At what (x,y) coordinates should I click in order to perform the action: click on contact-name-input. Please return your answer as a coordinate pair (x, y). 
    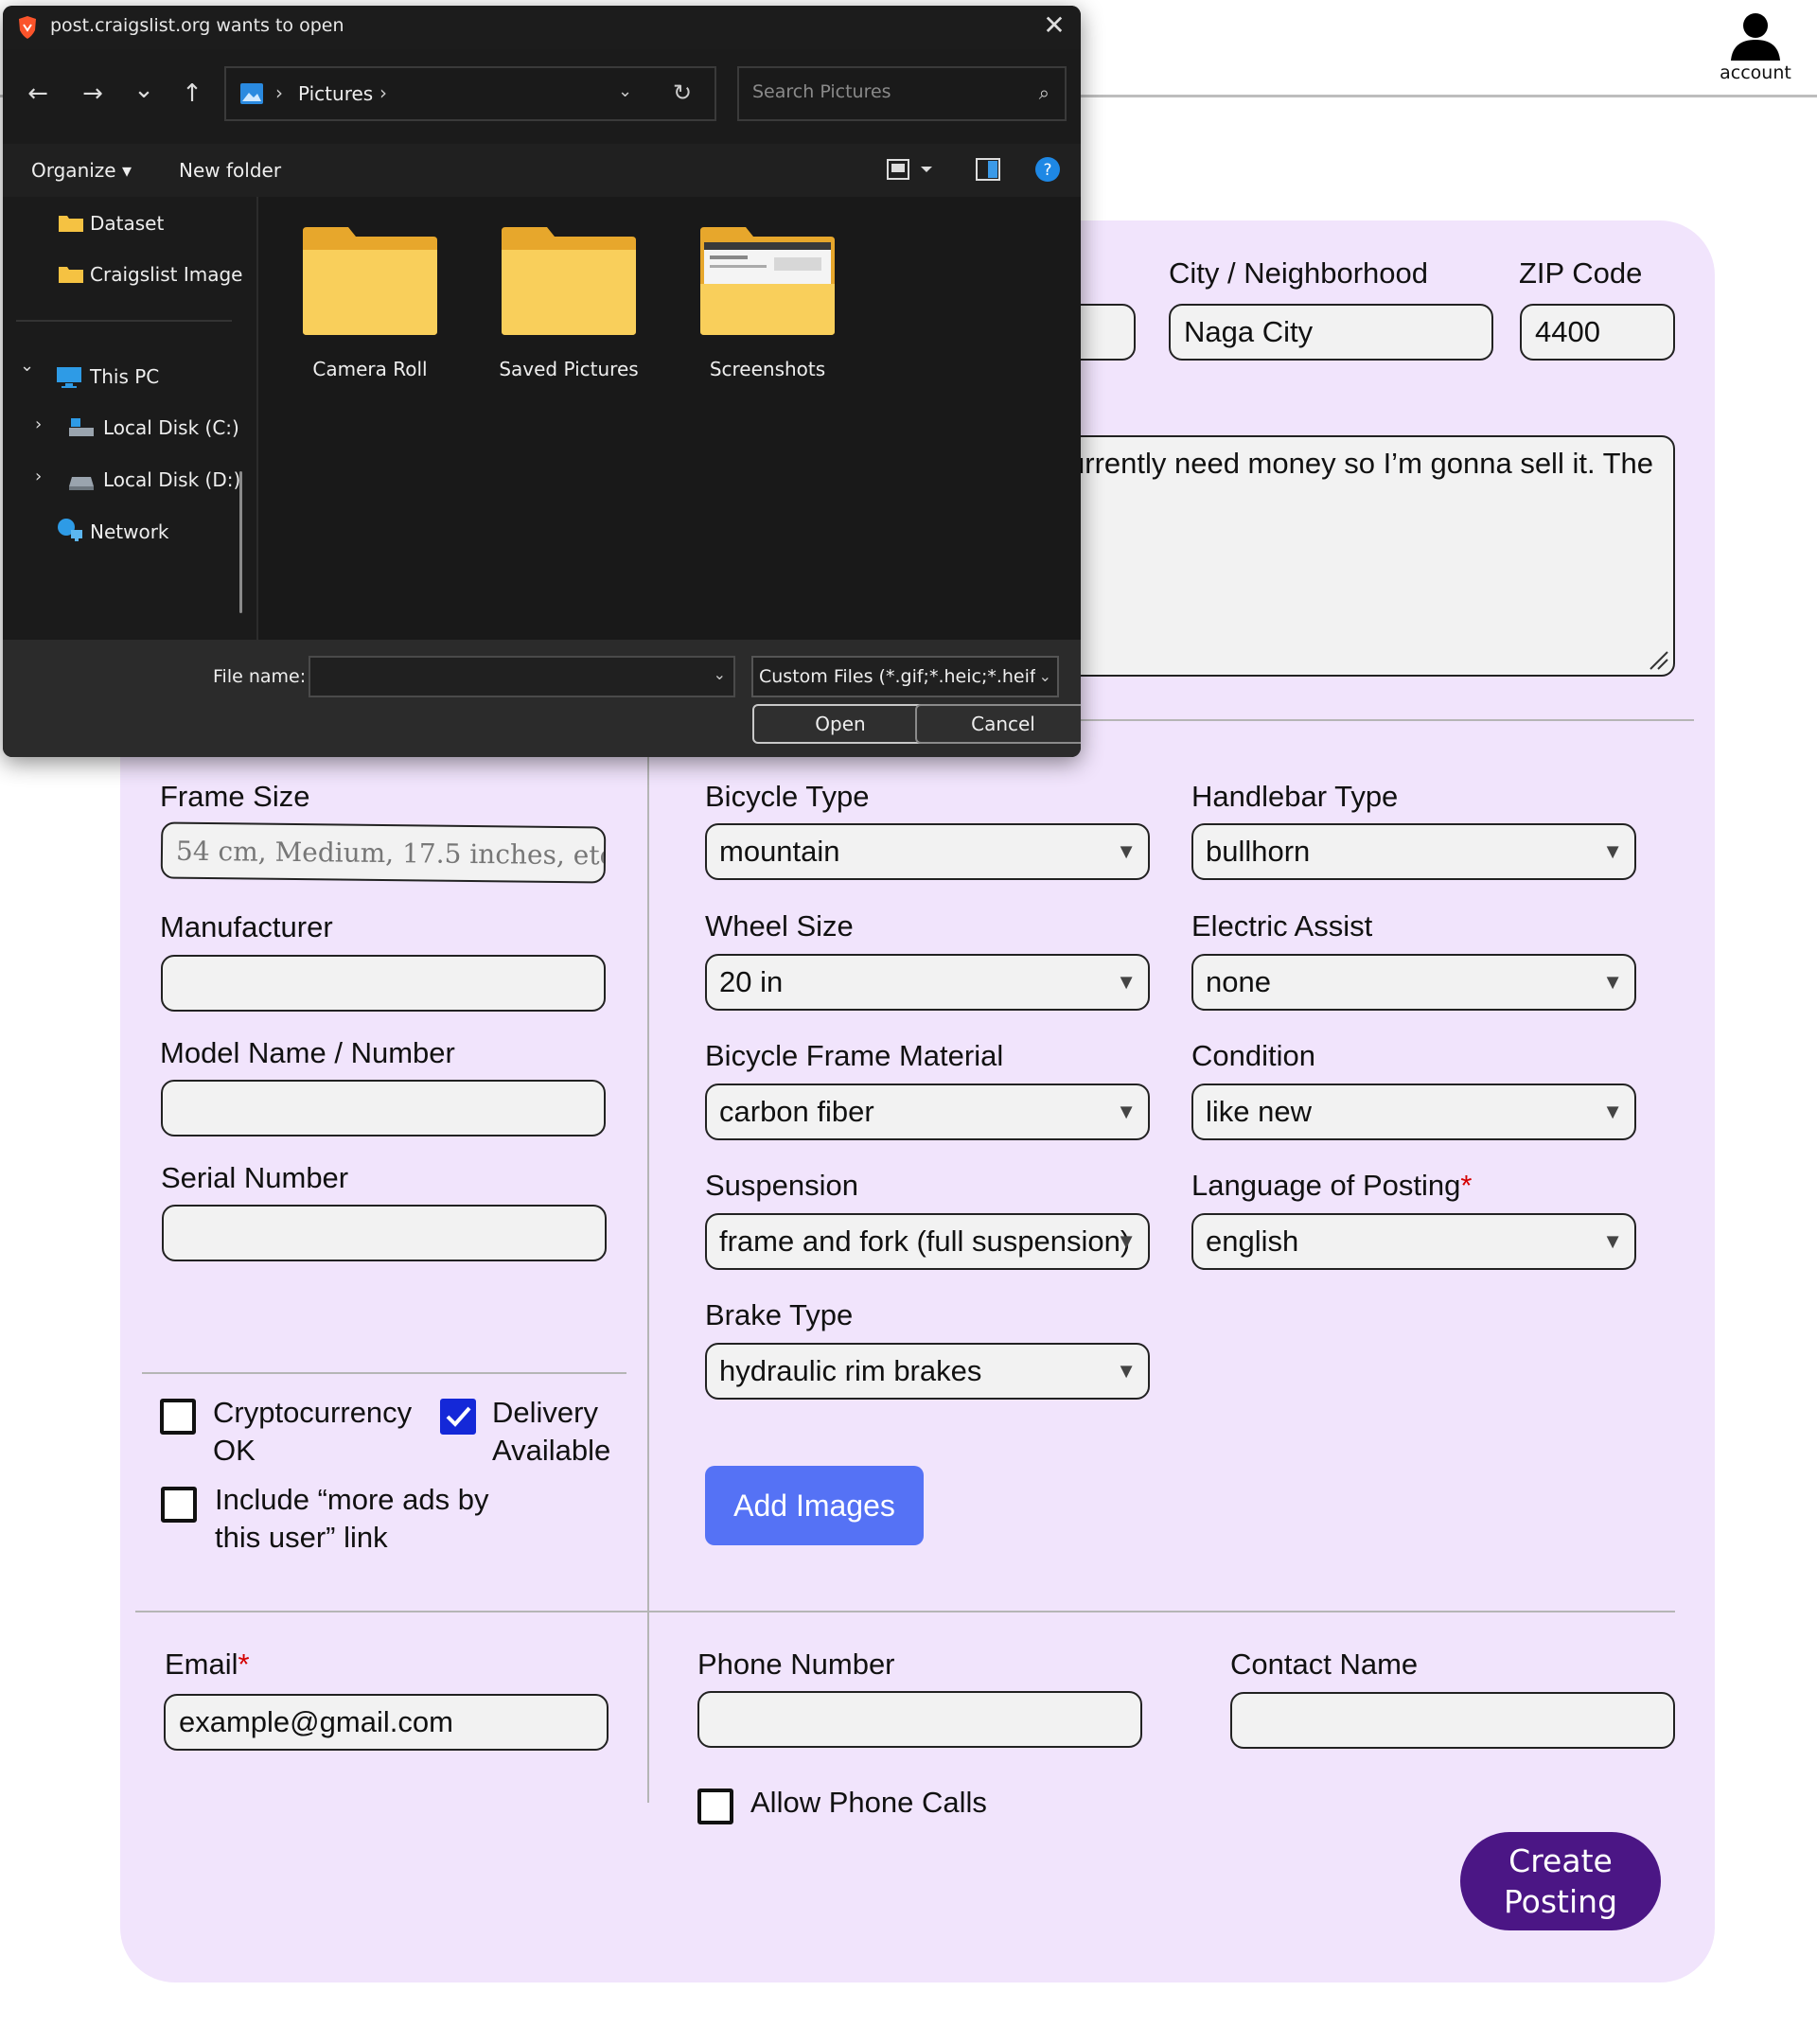
    Looking at the image, I should click on (1452, 1720).